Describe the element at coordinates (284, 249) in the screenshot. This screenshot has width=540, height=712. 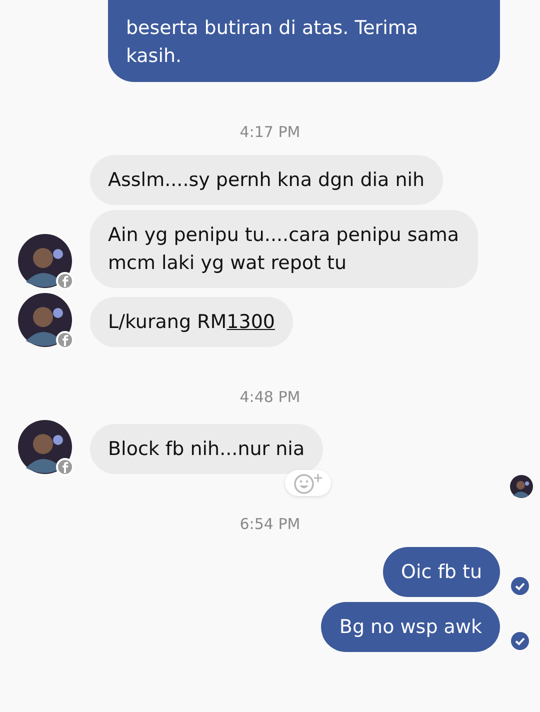
I see `message-bubble: Ain yg penipu tu....cara penipu sama mcm laki yg wat repot tu` at that location.